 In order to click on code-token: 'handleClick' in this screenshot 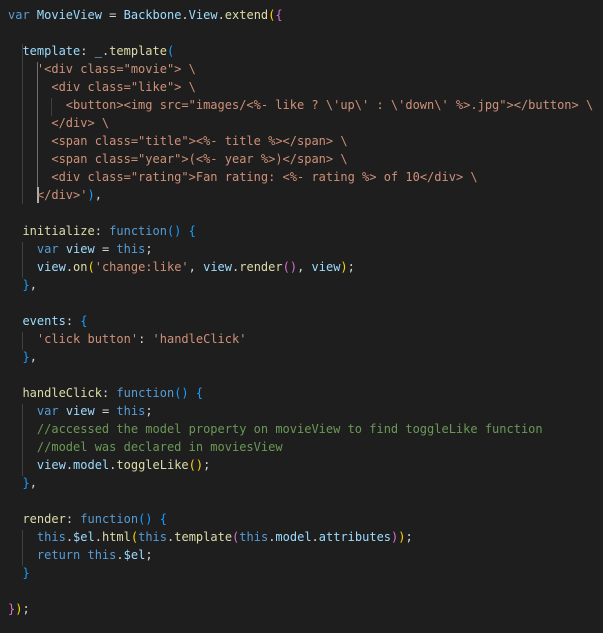, I will do `click(199, 339)`.